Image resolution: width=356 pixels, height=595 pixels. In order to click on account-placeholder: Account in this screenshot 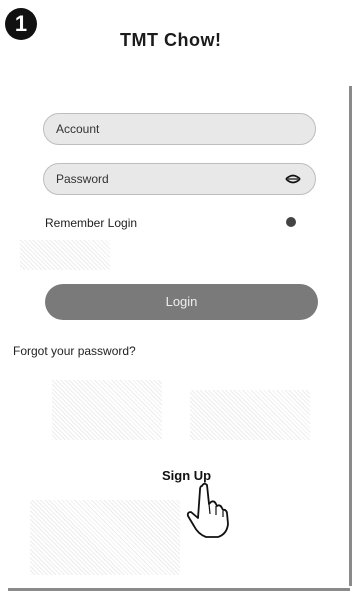, I will do `click(78, 129)`.